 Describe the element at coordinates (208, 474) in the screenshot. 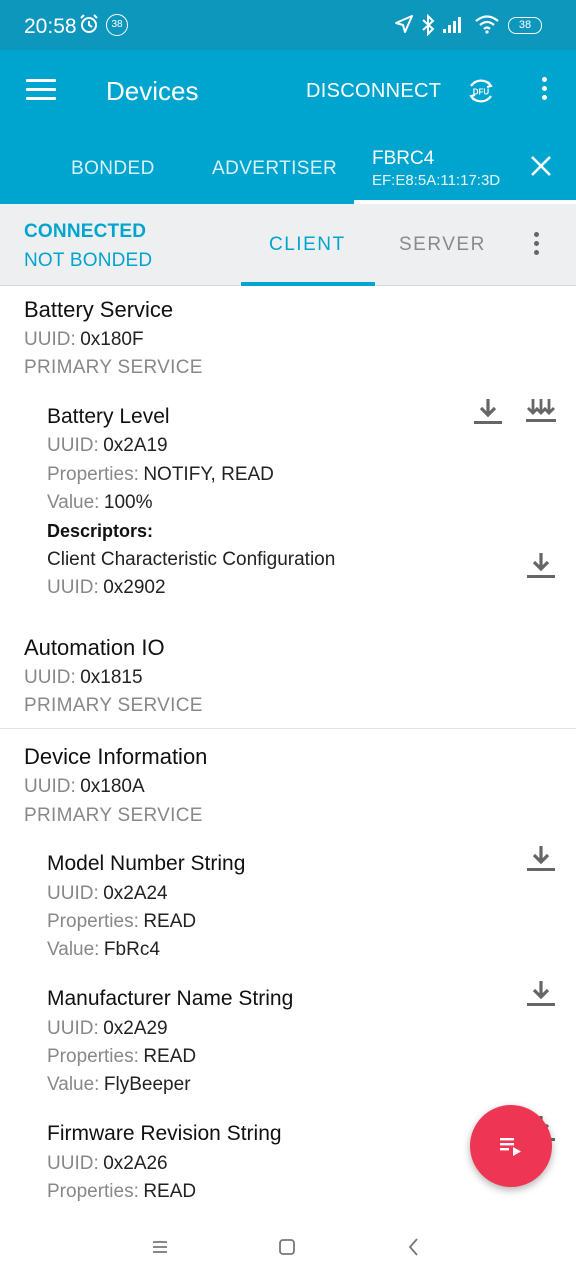

I see `characteristic-properties: NOTIFY, READ` at that location.